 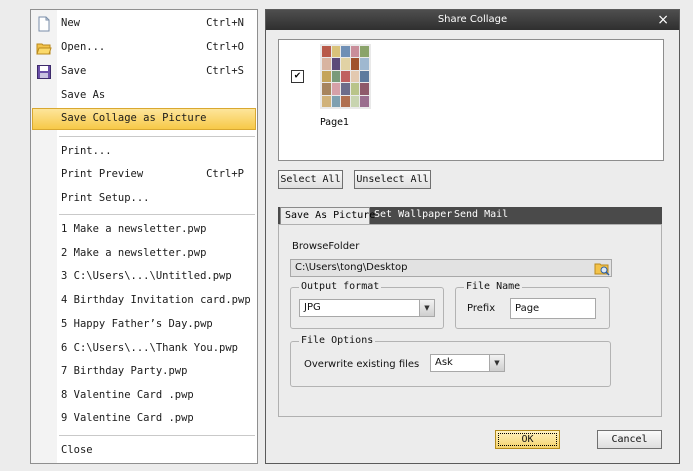 I want to click on menu-item-label: Close, so click(x=77, y=450).